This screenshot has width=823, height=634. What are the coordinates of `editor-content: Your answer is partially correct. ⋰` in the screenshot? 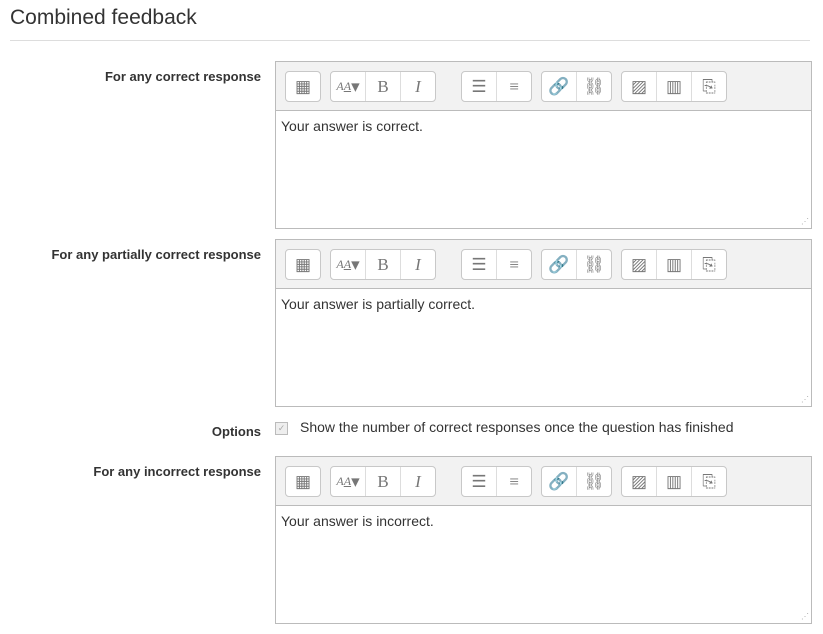 It's located at (543, 347).